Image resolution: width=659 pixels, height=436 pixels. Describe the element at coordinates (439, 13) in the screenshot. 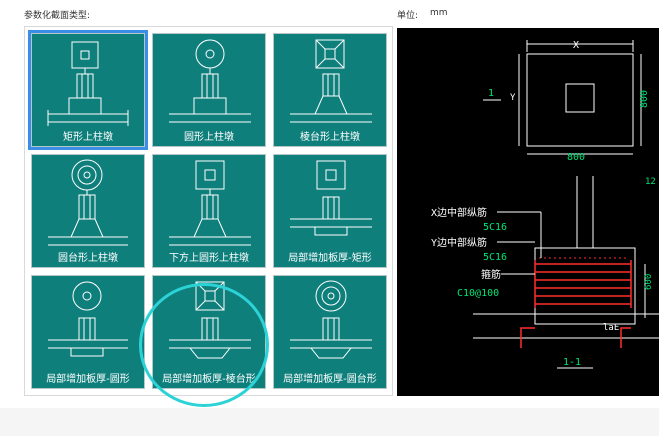

I see `unit-value: mm` at that location.